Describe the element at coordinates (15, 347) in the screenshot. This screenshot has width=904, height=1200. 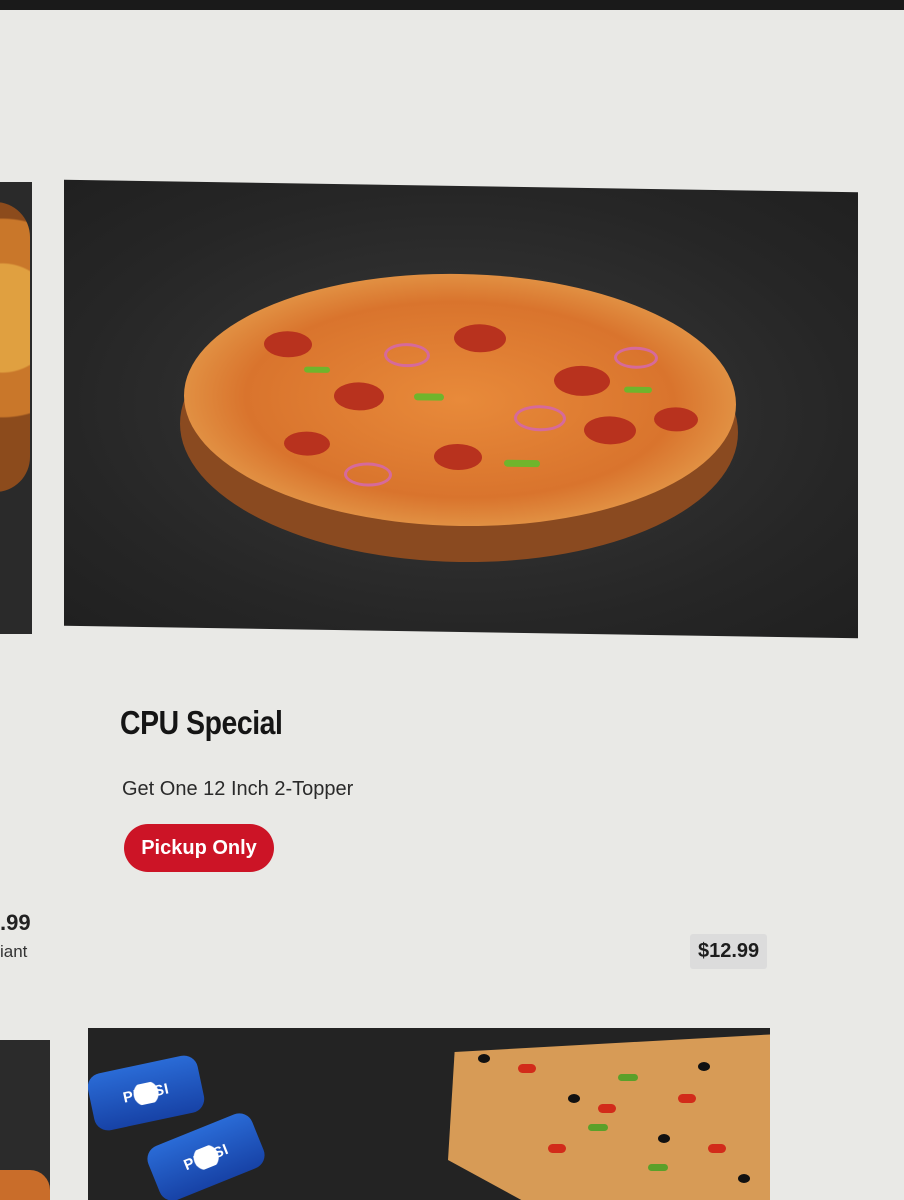
I see `pizza-image-partial` at that location.